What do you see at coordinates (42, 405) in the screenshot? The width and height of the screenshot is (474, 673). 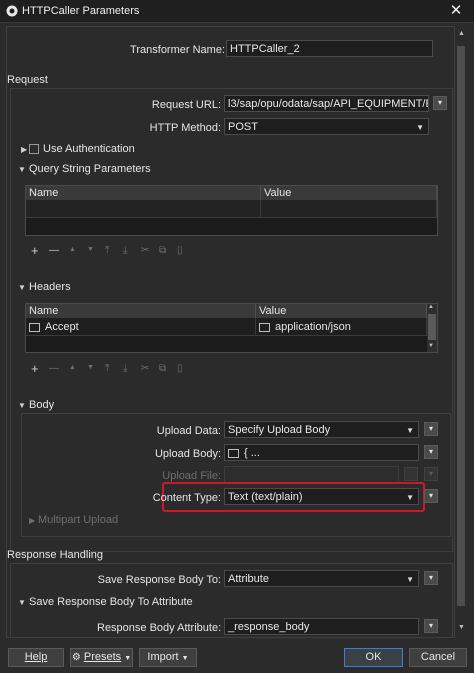 I see `body-section-title: Body` at bounding box center [42, 405].